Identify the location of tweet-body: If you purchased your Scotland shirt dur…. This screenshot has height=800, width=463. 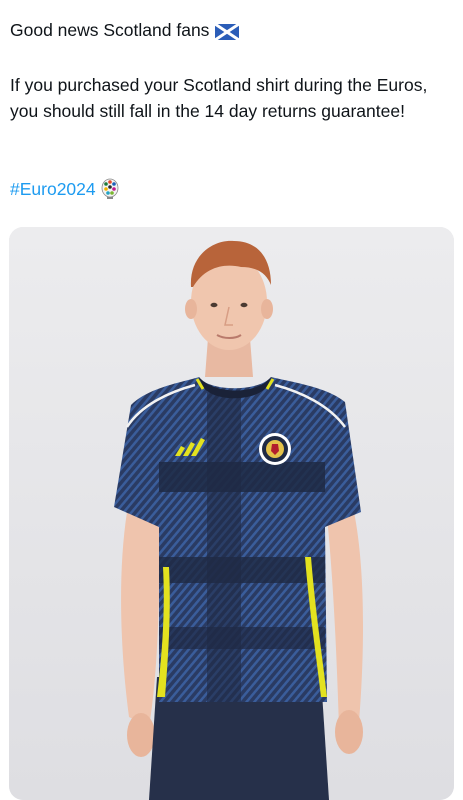
(219, 98).